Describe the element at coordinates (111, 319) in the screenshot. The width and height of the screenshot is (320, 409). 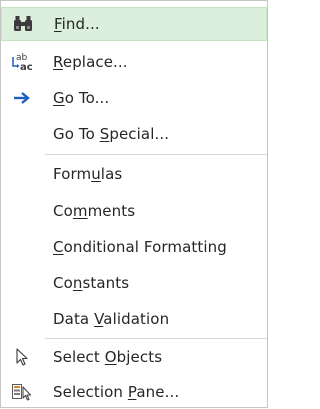
I see `menu-item-label: Data Validation` at that location.